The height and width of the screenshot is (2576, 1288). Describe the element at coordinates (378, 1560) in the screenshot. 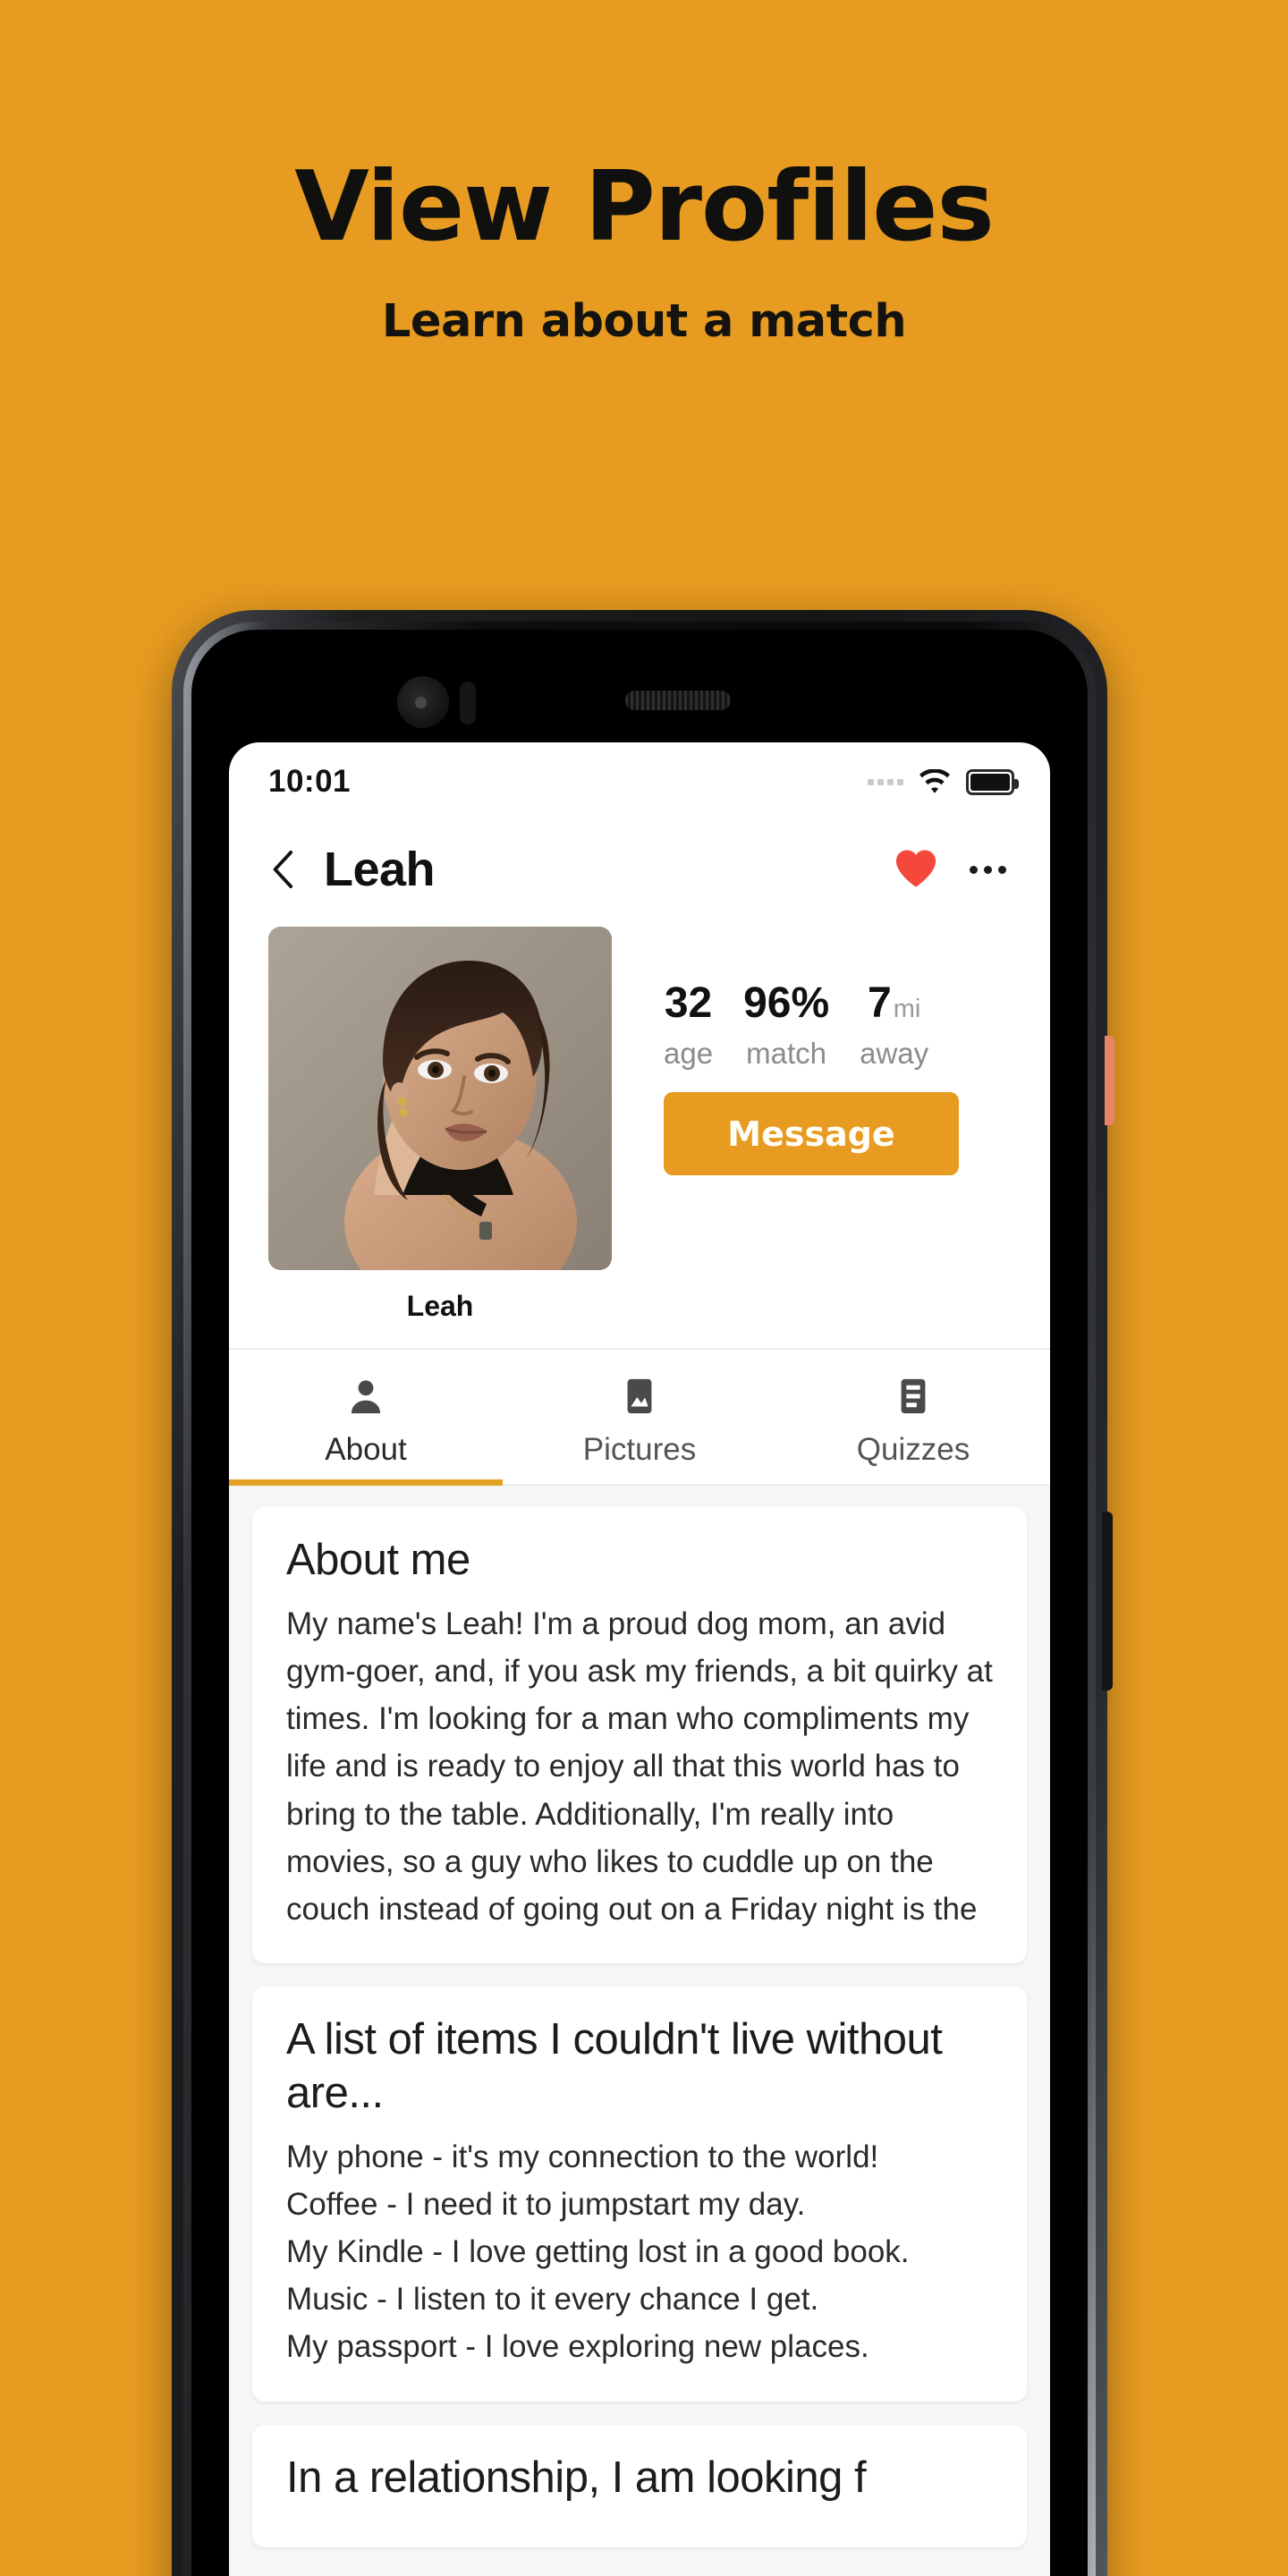

I see `card-about-me-title: About me` at that location.